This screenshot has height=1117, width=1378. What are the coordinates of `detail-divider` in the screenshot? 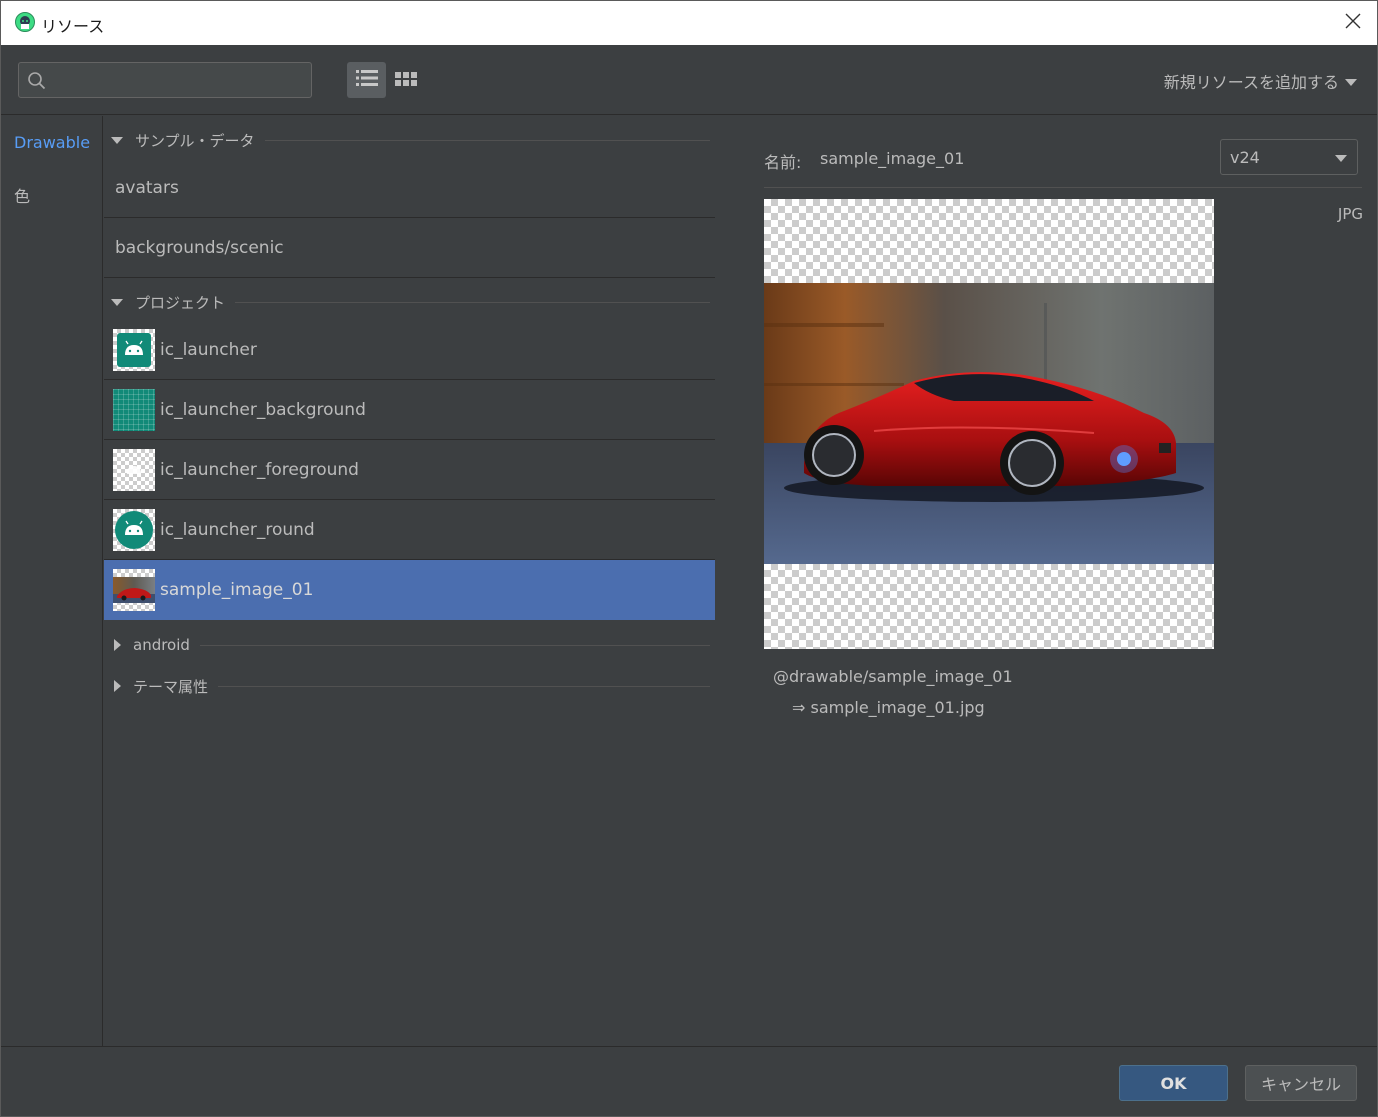 It's located at (1063, 187).